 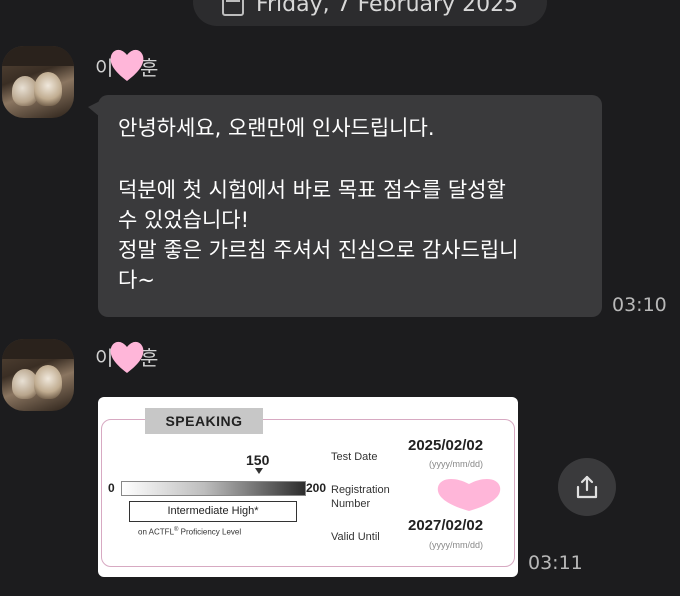 What do you see at coordinates (354, 457) in the screenshot?
I see `test-date-label: Test Date` at bounding box center [354, 457].